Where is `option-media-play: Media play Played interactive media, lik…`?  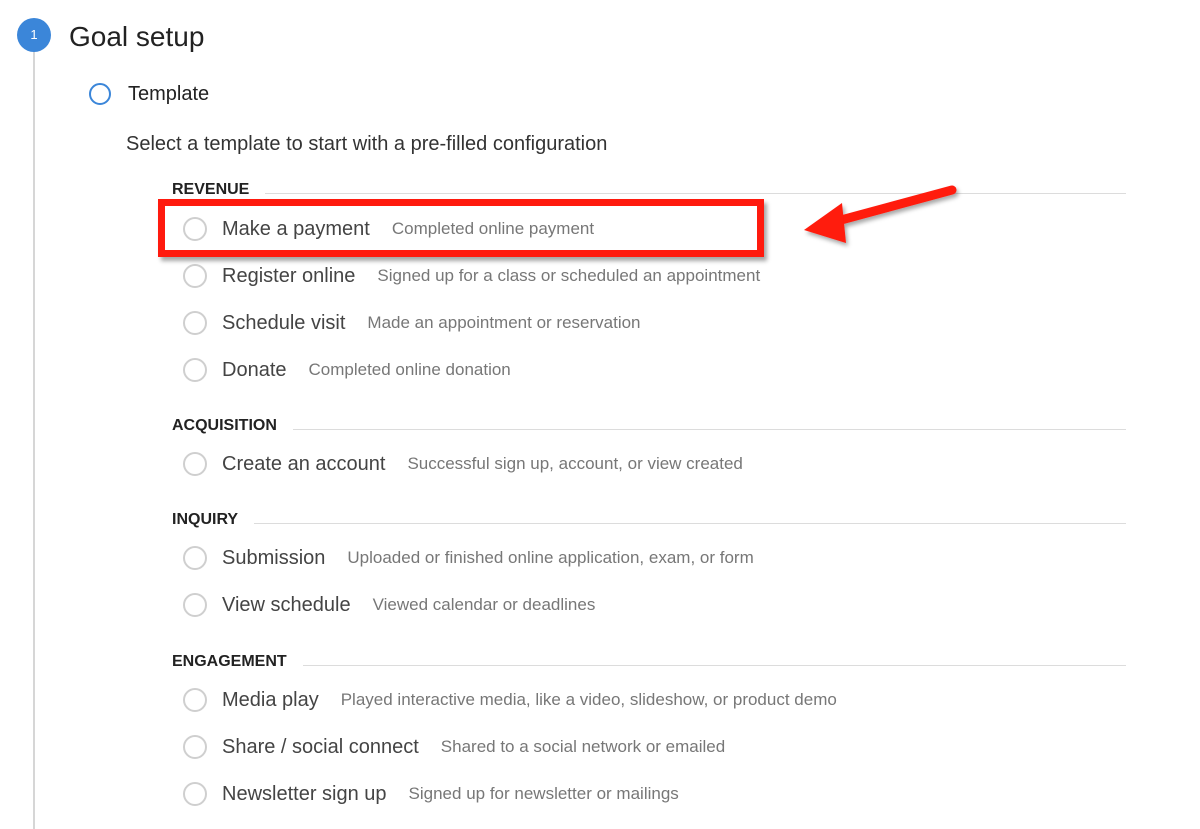 option-media-play: Media play Played interactive media, lik… is located at coordinates (510, 700).